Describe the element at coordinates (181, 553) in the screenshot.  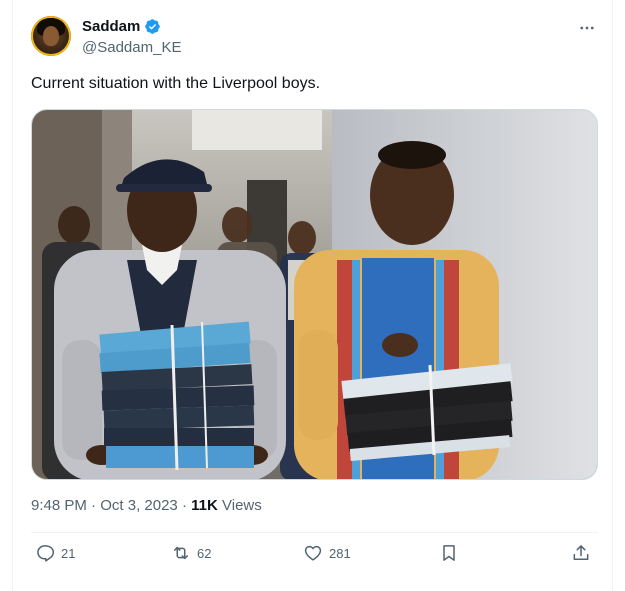
I see `repost-icon` at that location.